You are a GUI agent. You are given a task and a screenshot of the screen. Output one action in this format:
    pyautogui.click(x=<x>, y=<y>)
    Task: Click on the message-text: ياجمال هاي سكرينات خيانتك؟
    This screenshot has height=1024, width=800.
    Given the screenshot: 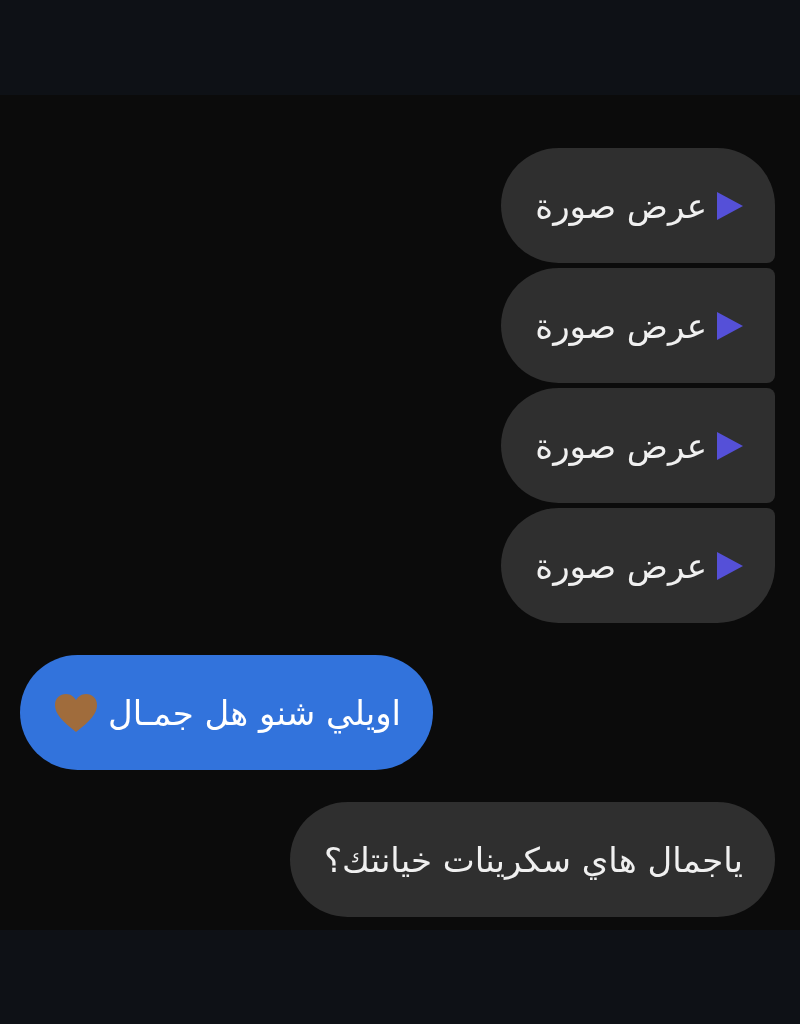 What is the action you would take?
    pyautogui.click(x=533, y=859)
    